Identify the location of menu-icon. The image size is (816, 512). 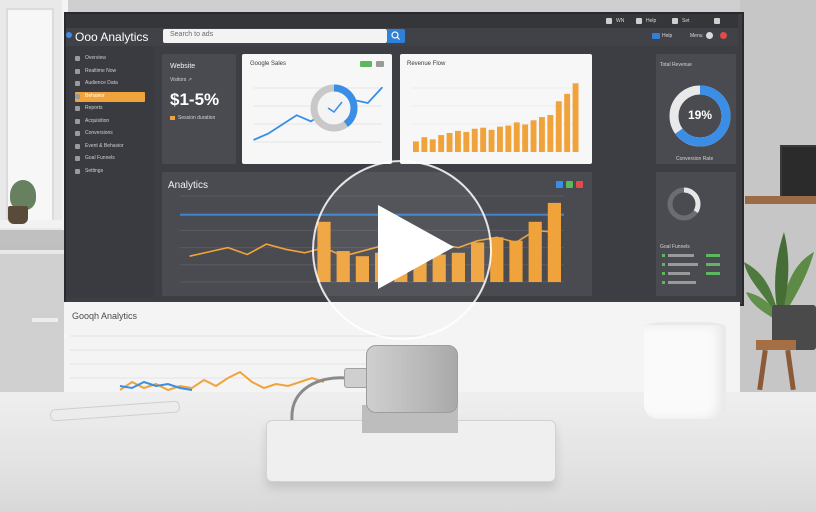
(380, 64).